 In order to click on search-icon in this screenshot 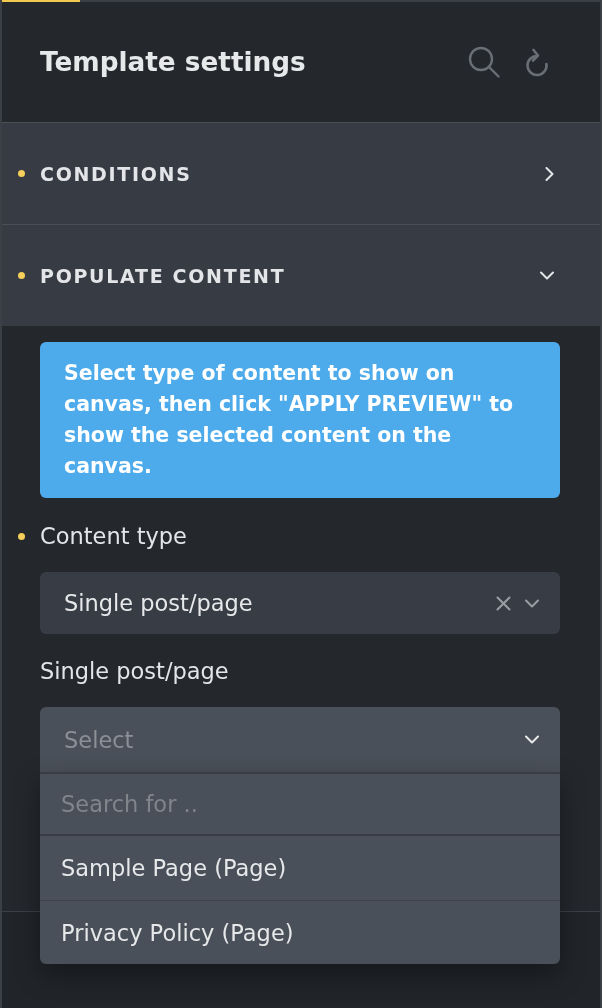, I will do `click(484, 62)`.